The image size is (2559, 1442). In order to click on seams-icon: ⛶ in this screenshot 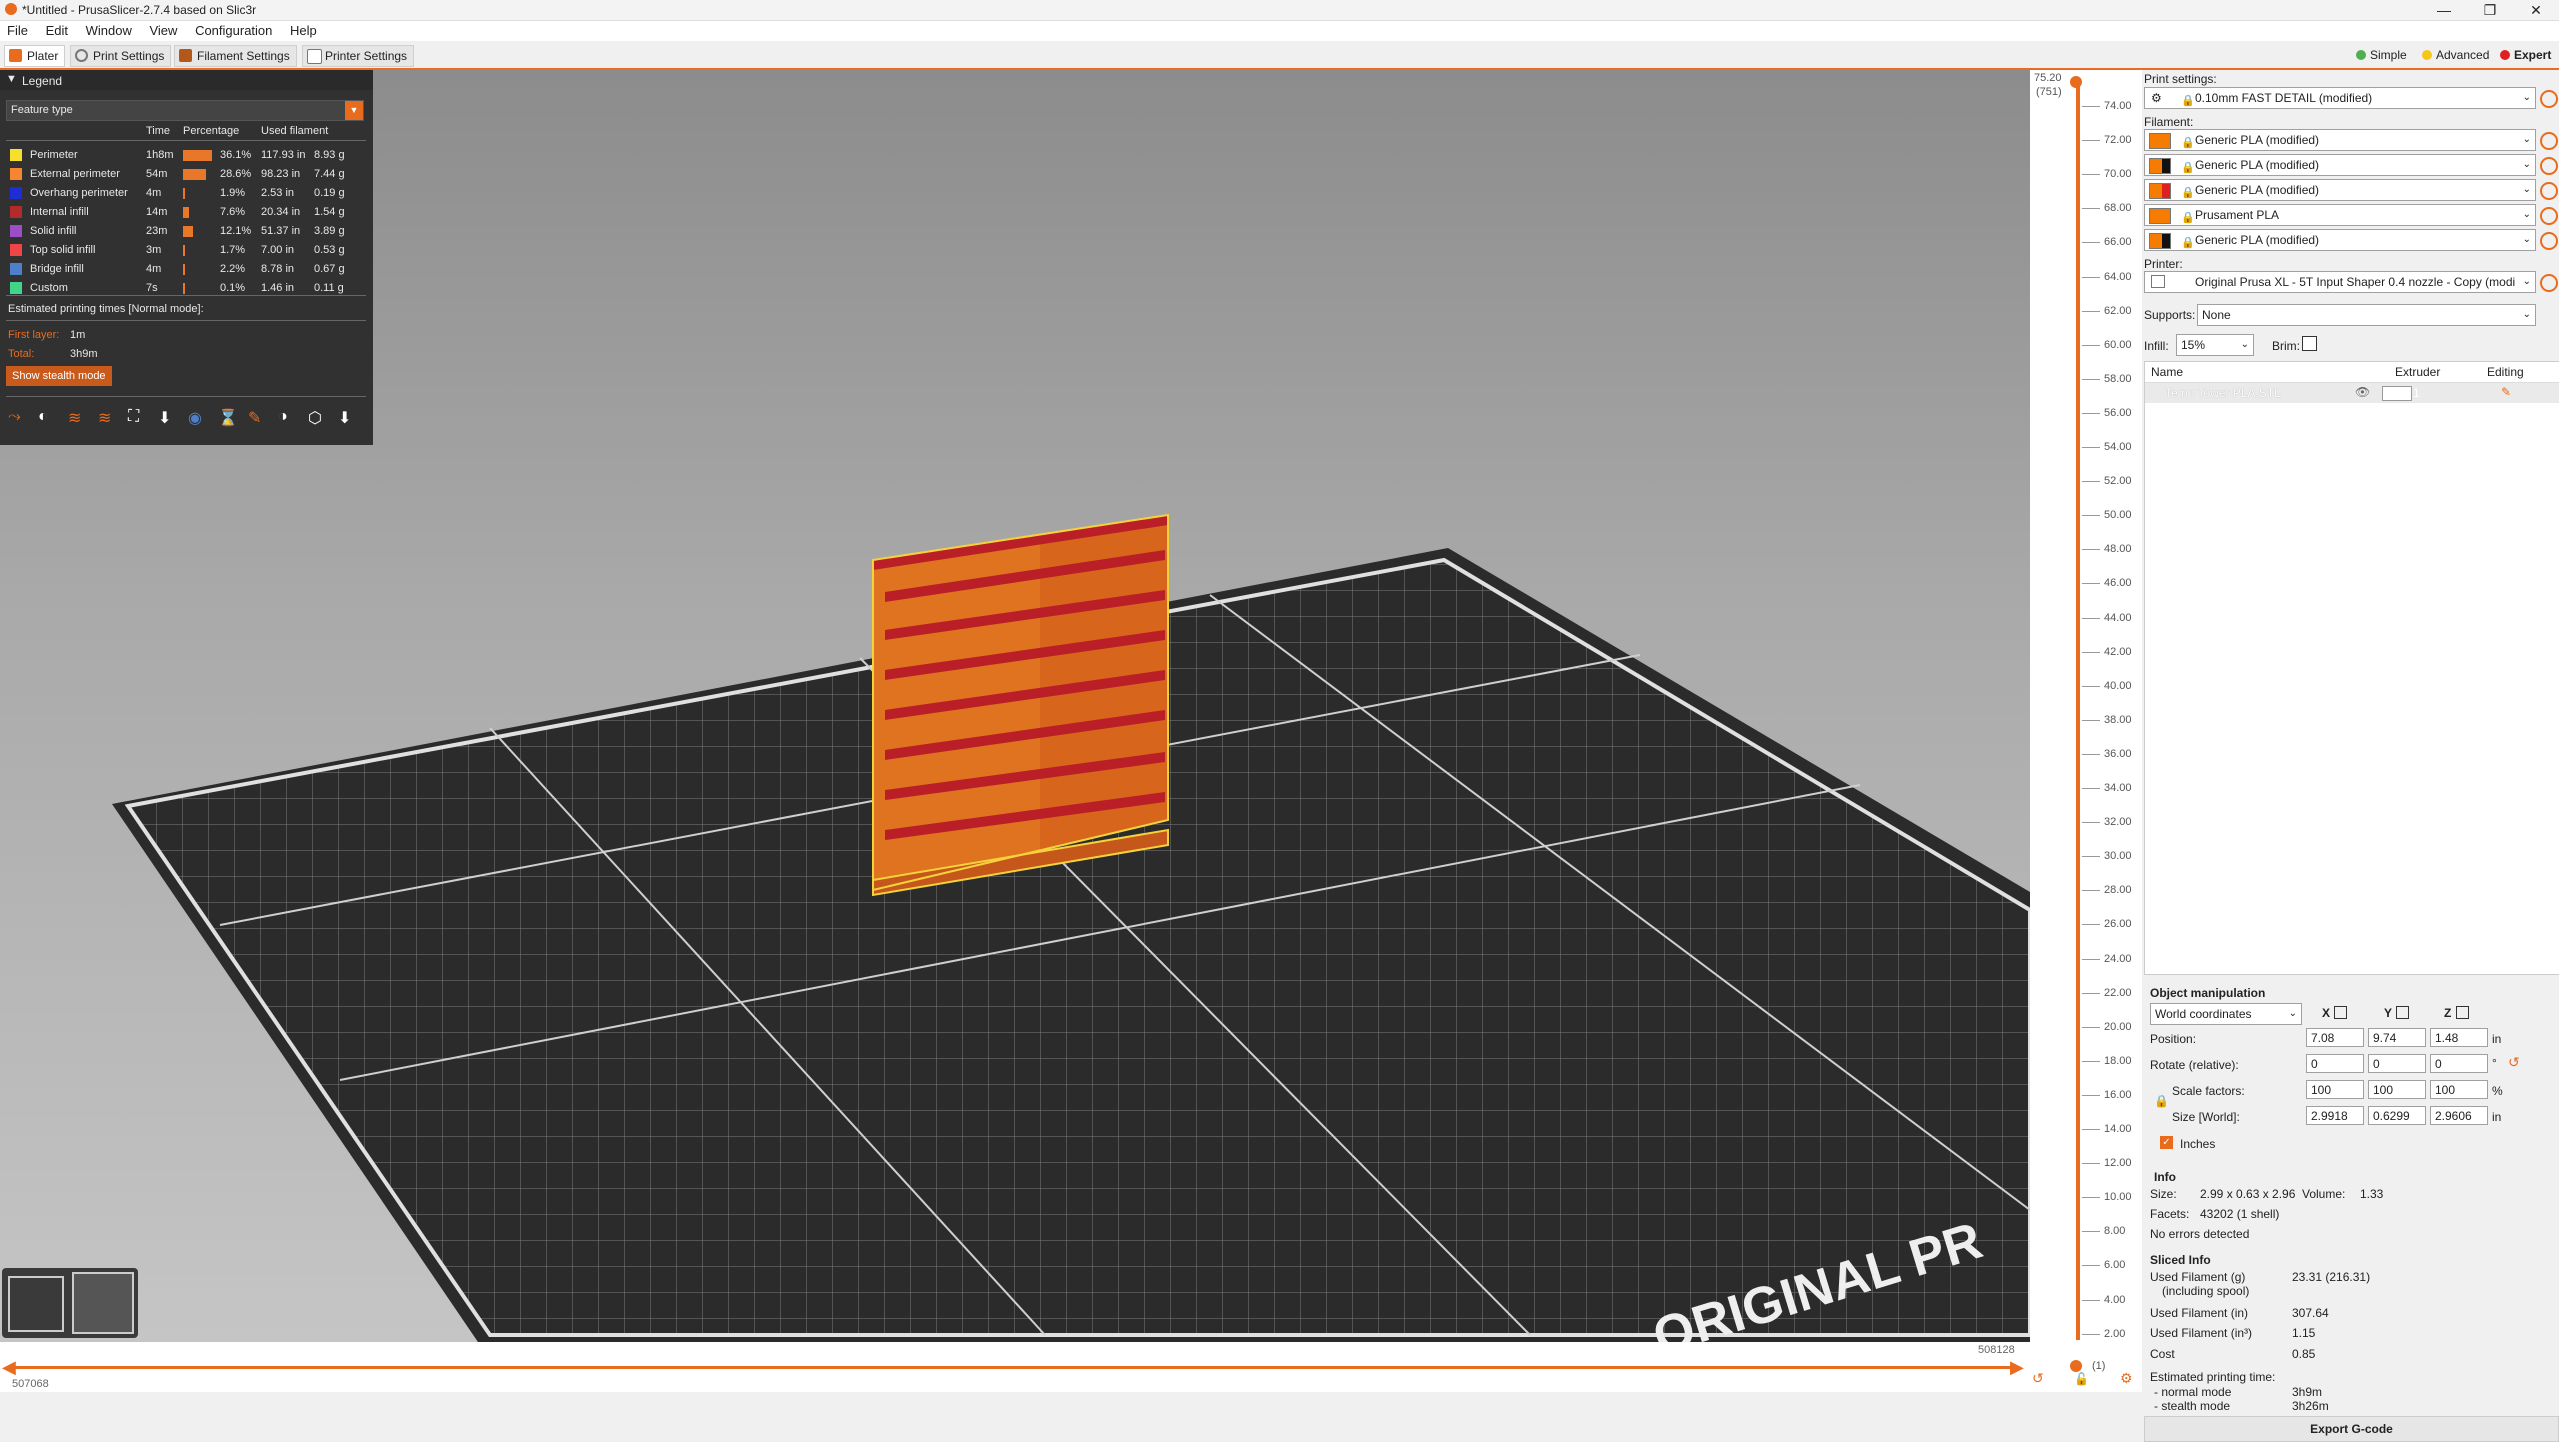, I will do `click(138, 418)`.